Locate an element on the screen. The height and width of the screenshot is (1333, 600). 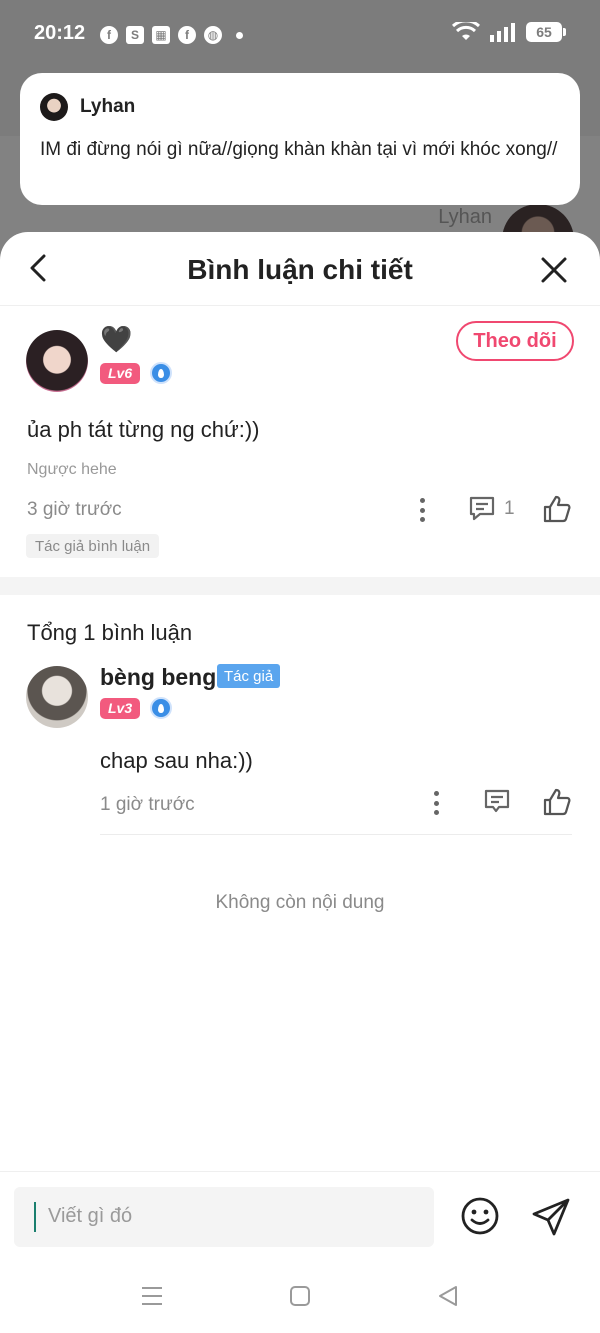
end-of-content-label: Không còn nội dung is located at coordinates (300, 902).